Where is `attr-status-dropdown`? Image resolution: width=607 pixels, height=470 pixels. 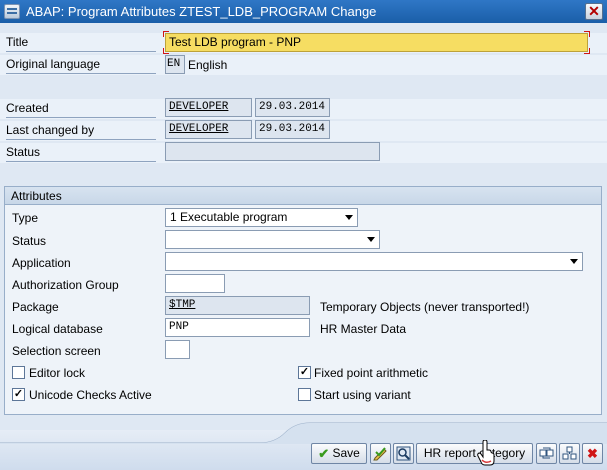 attr-status-dropdown is located at coordinates (272, 239).